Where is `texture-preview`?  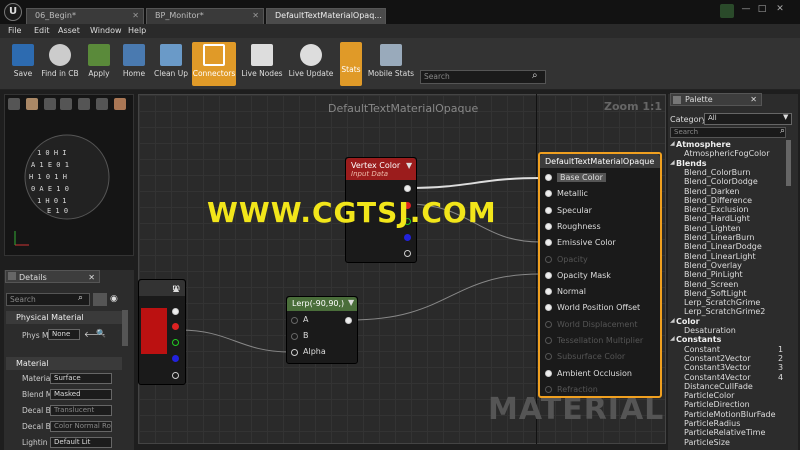
texture-preview is located at coordinates (154, 331).